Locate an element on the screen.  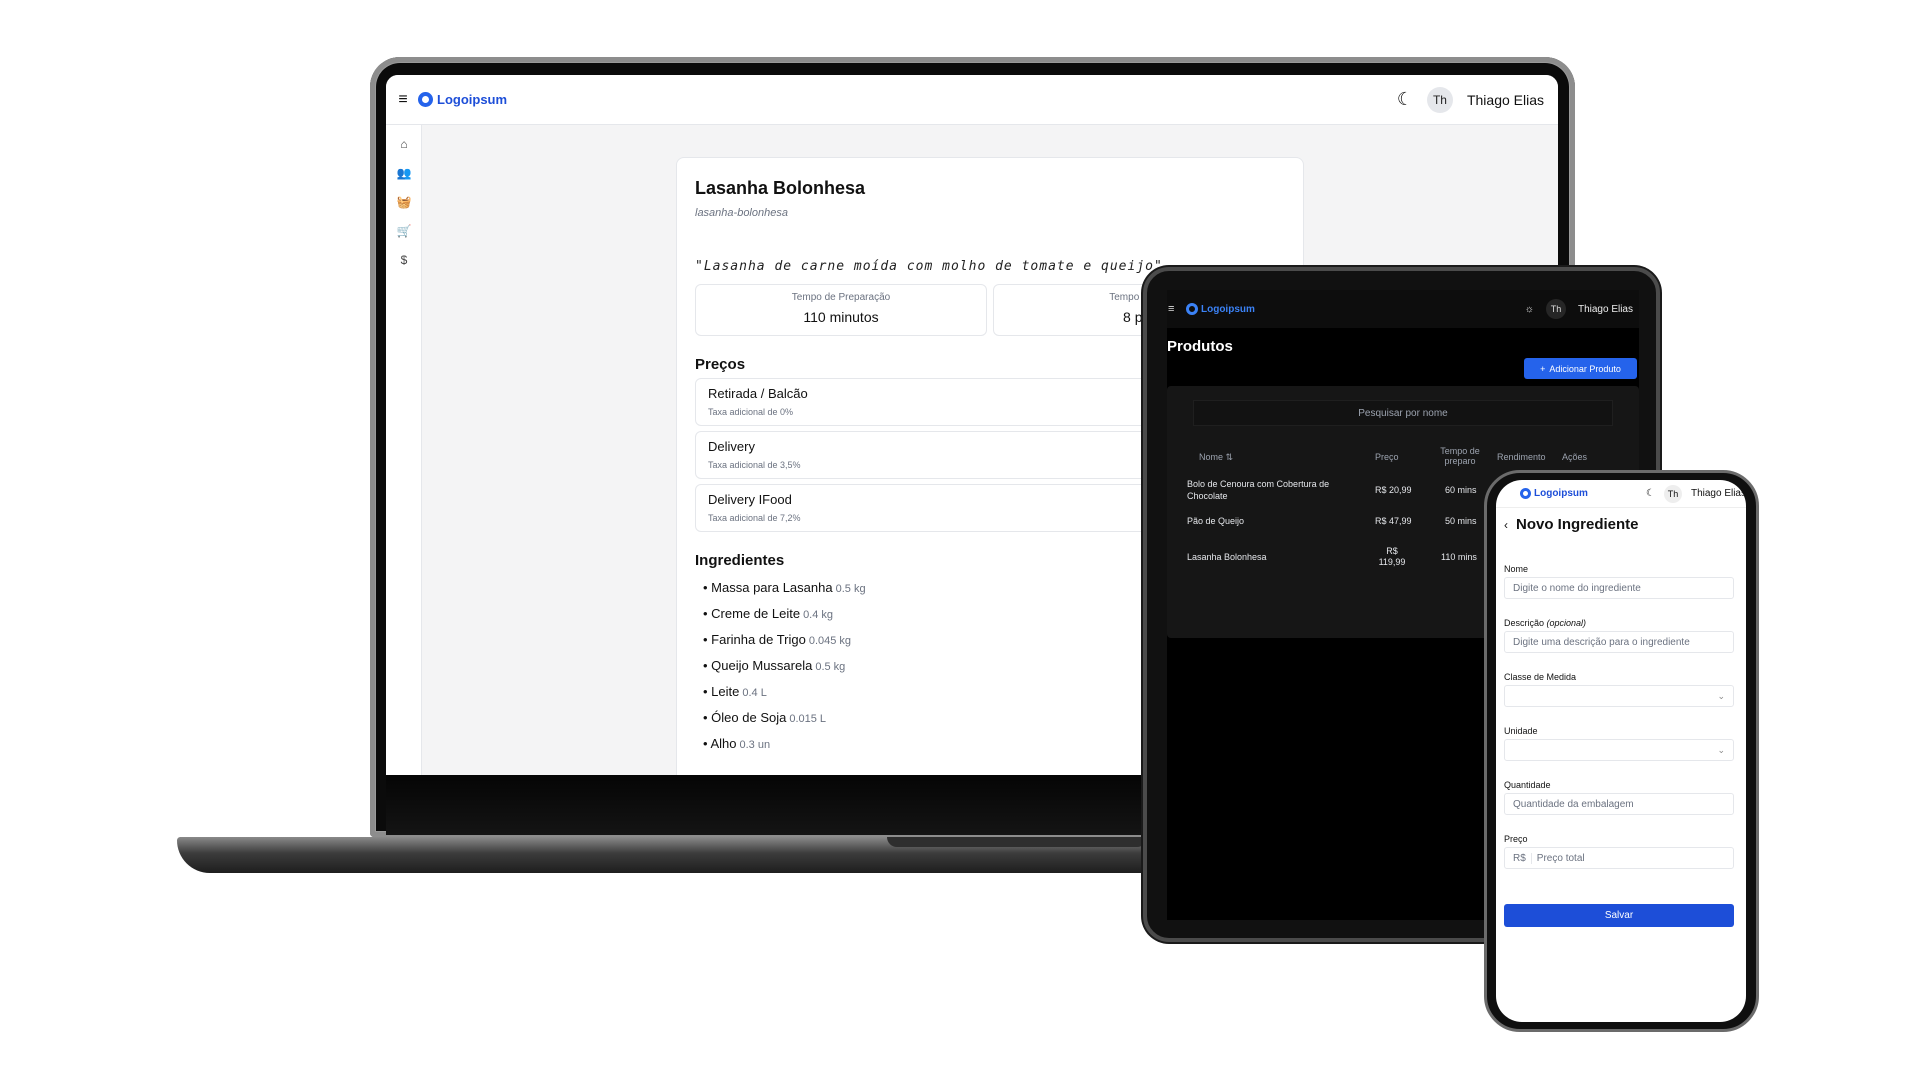
phone-topbar: Logoipsum ☾ Th Thiago Elias is located at coordinates (1621, 494).